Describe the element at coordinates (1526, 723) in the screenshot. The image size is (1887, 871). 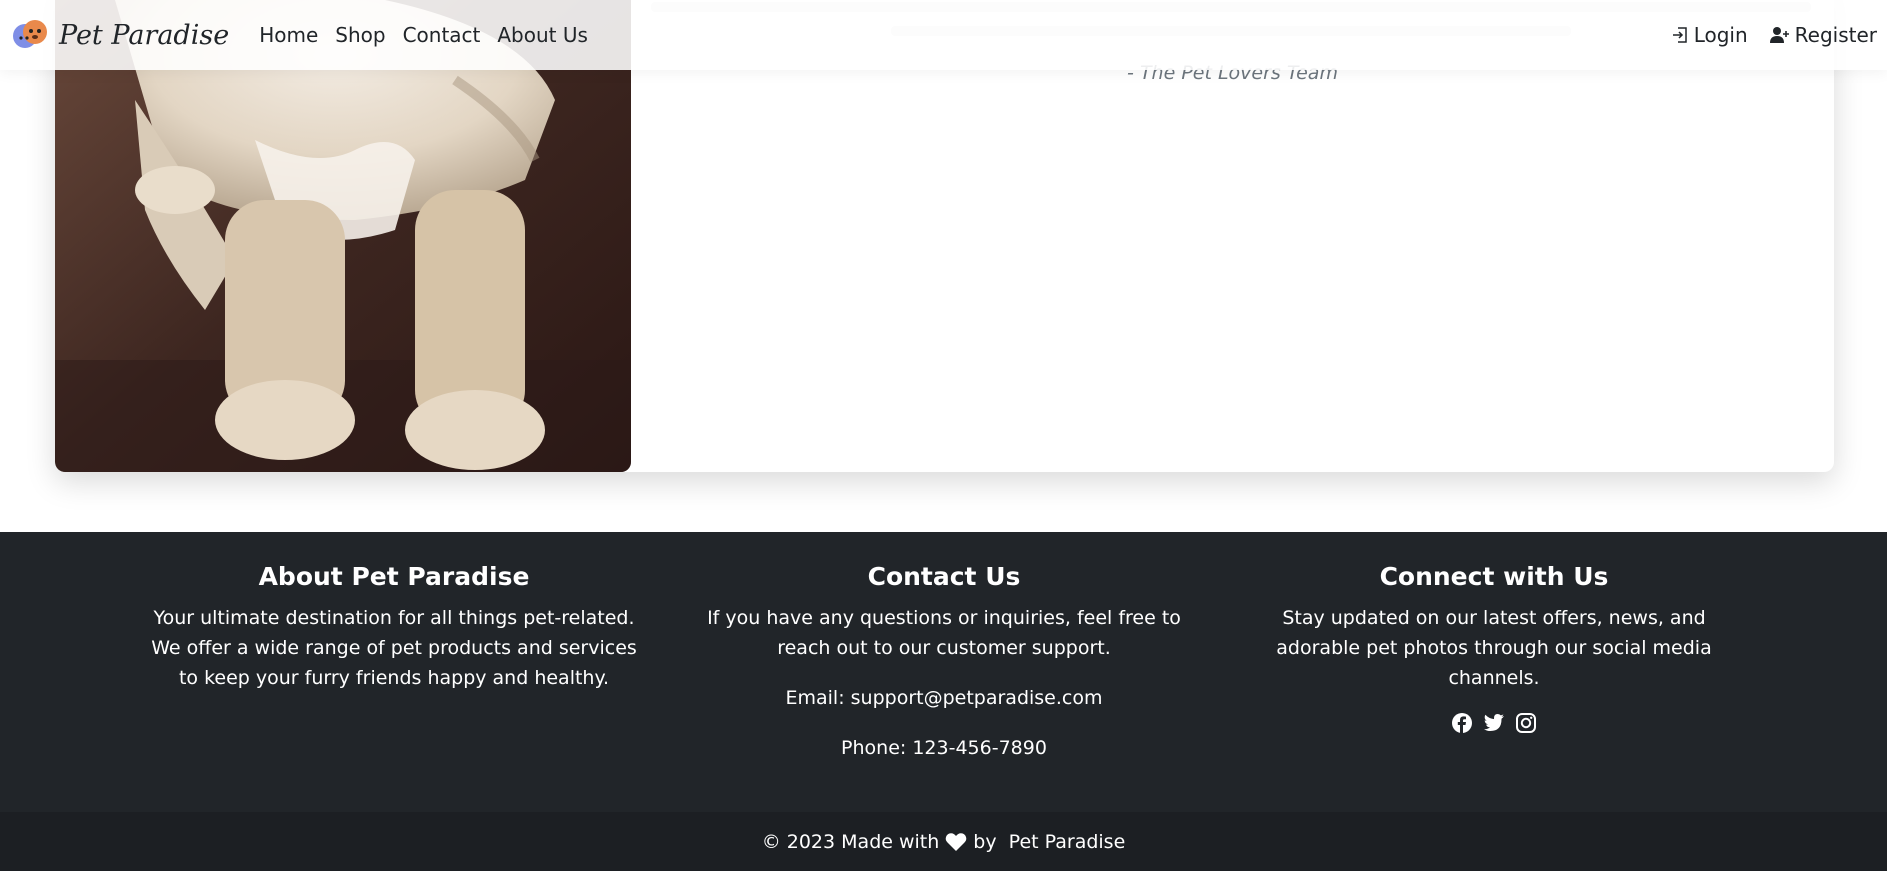
I see `instagram-icon` at that location.